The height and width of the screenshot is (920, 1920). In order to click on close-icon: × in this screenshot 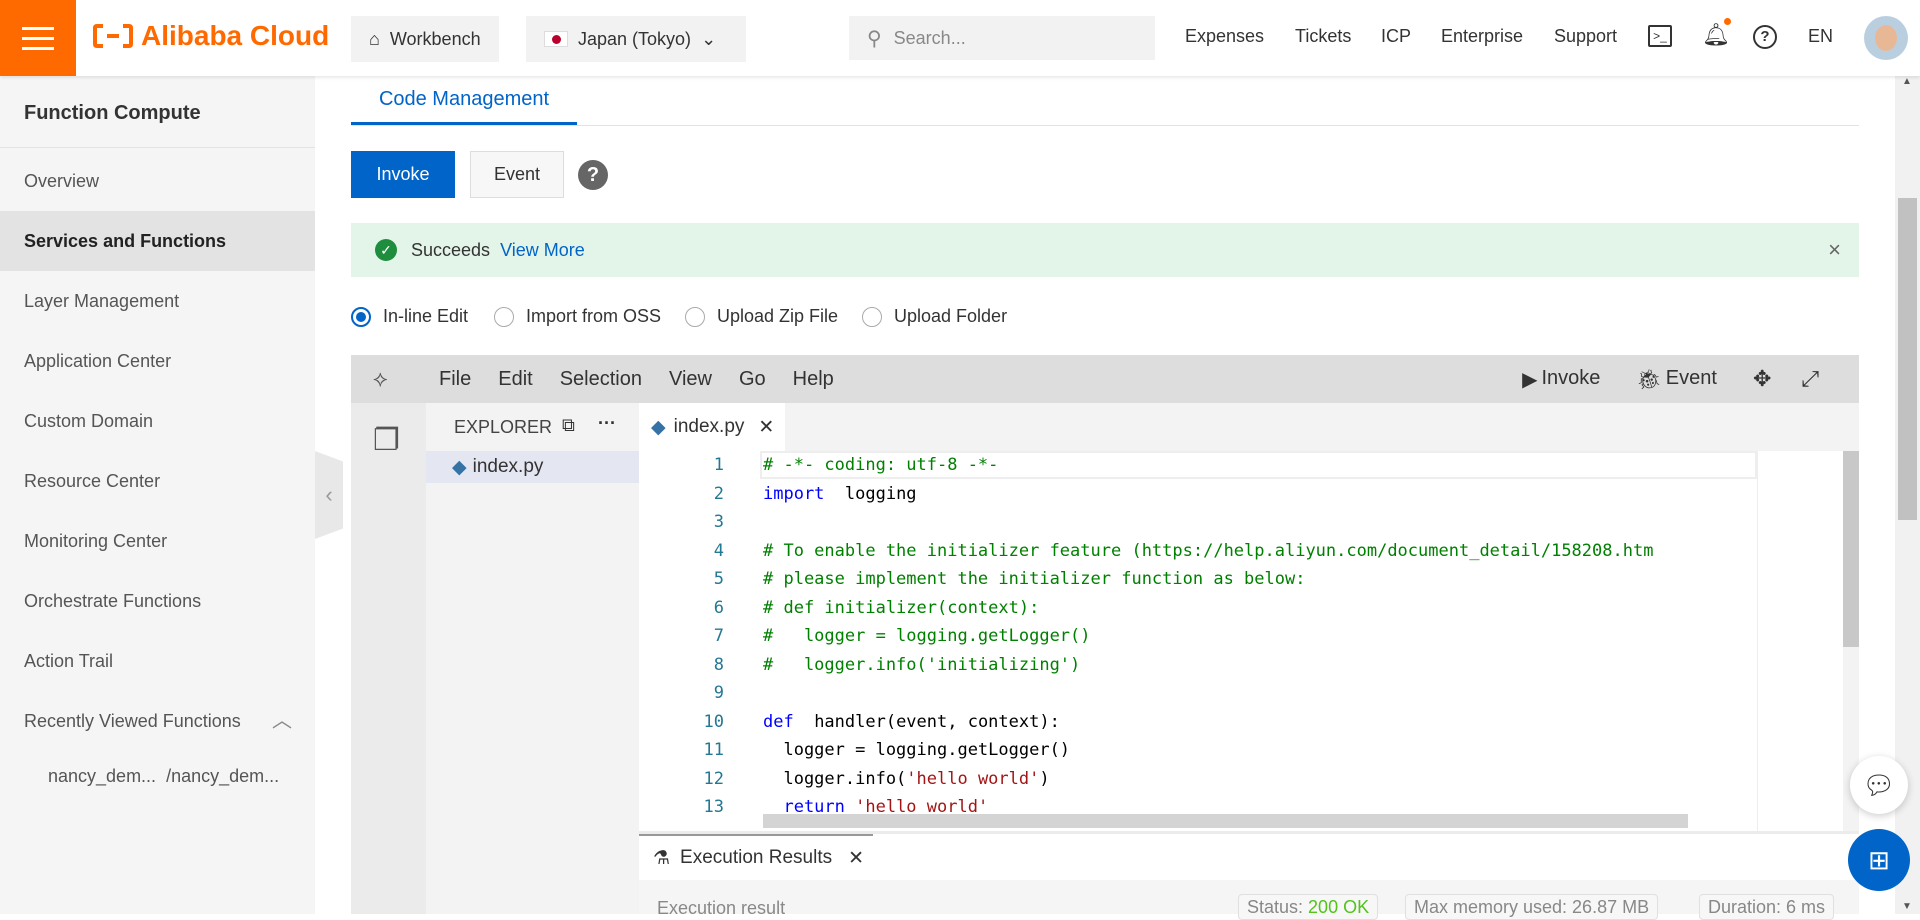, I will do `click(1834, 250)`.